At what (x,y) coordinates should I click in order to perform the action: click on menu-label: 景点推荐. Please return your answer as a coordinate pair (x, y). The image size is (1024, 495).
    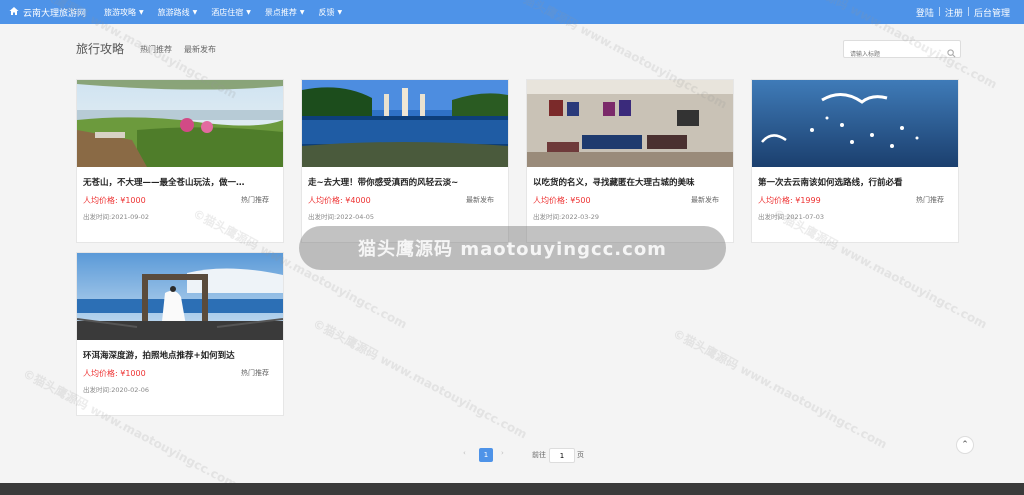
    Looking at the image, I should click on (280, 12).